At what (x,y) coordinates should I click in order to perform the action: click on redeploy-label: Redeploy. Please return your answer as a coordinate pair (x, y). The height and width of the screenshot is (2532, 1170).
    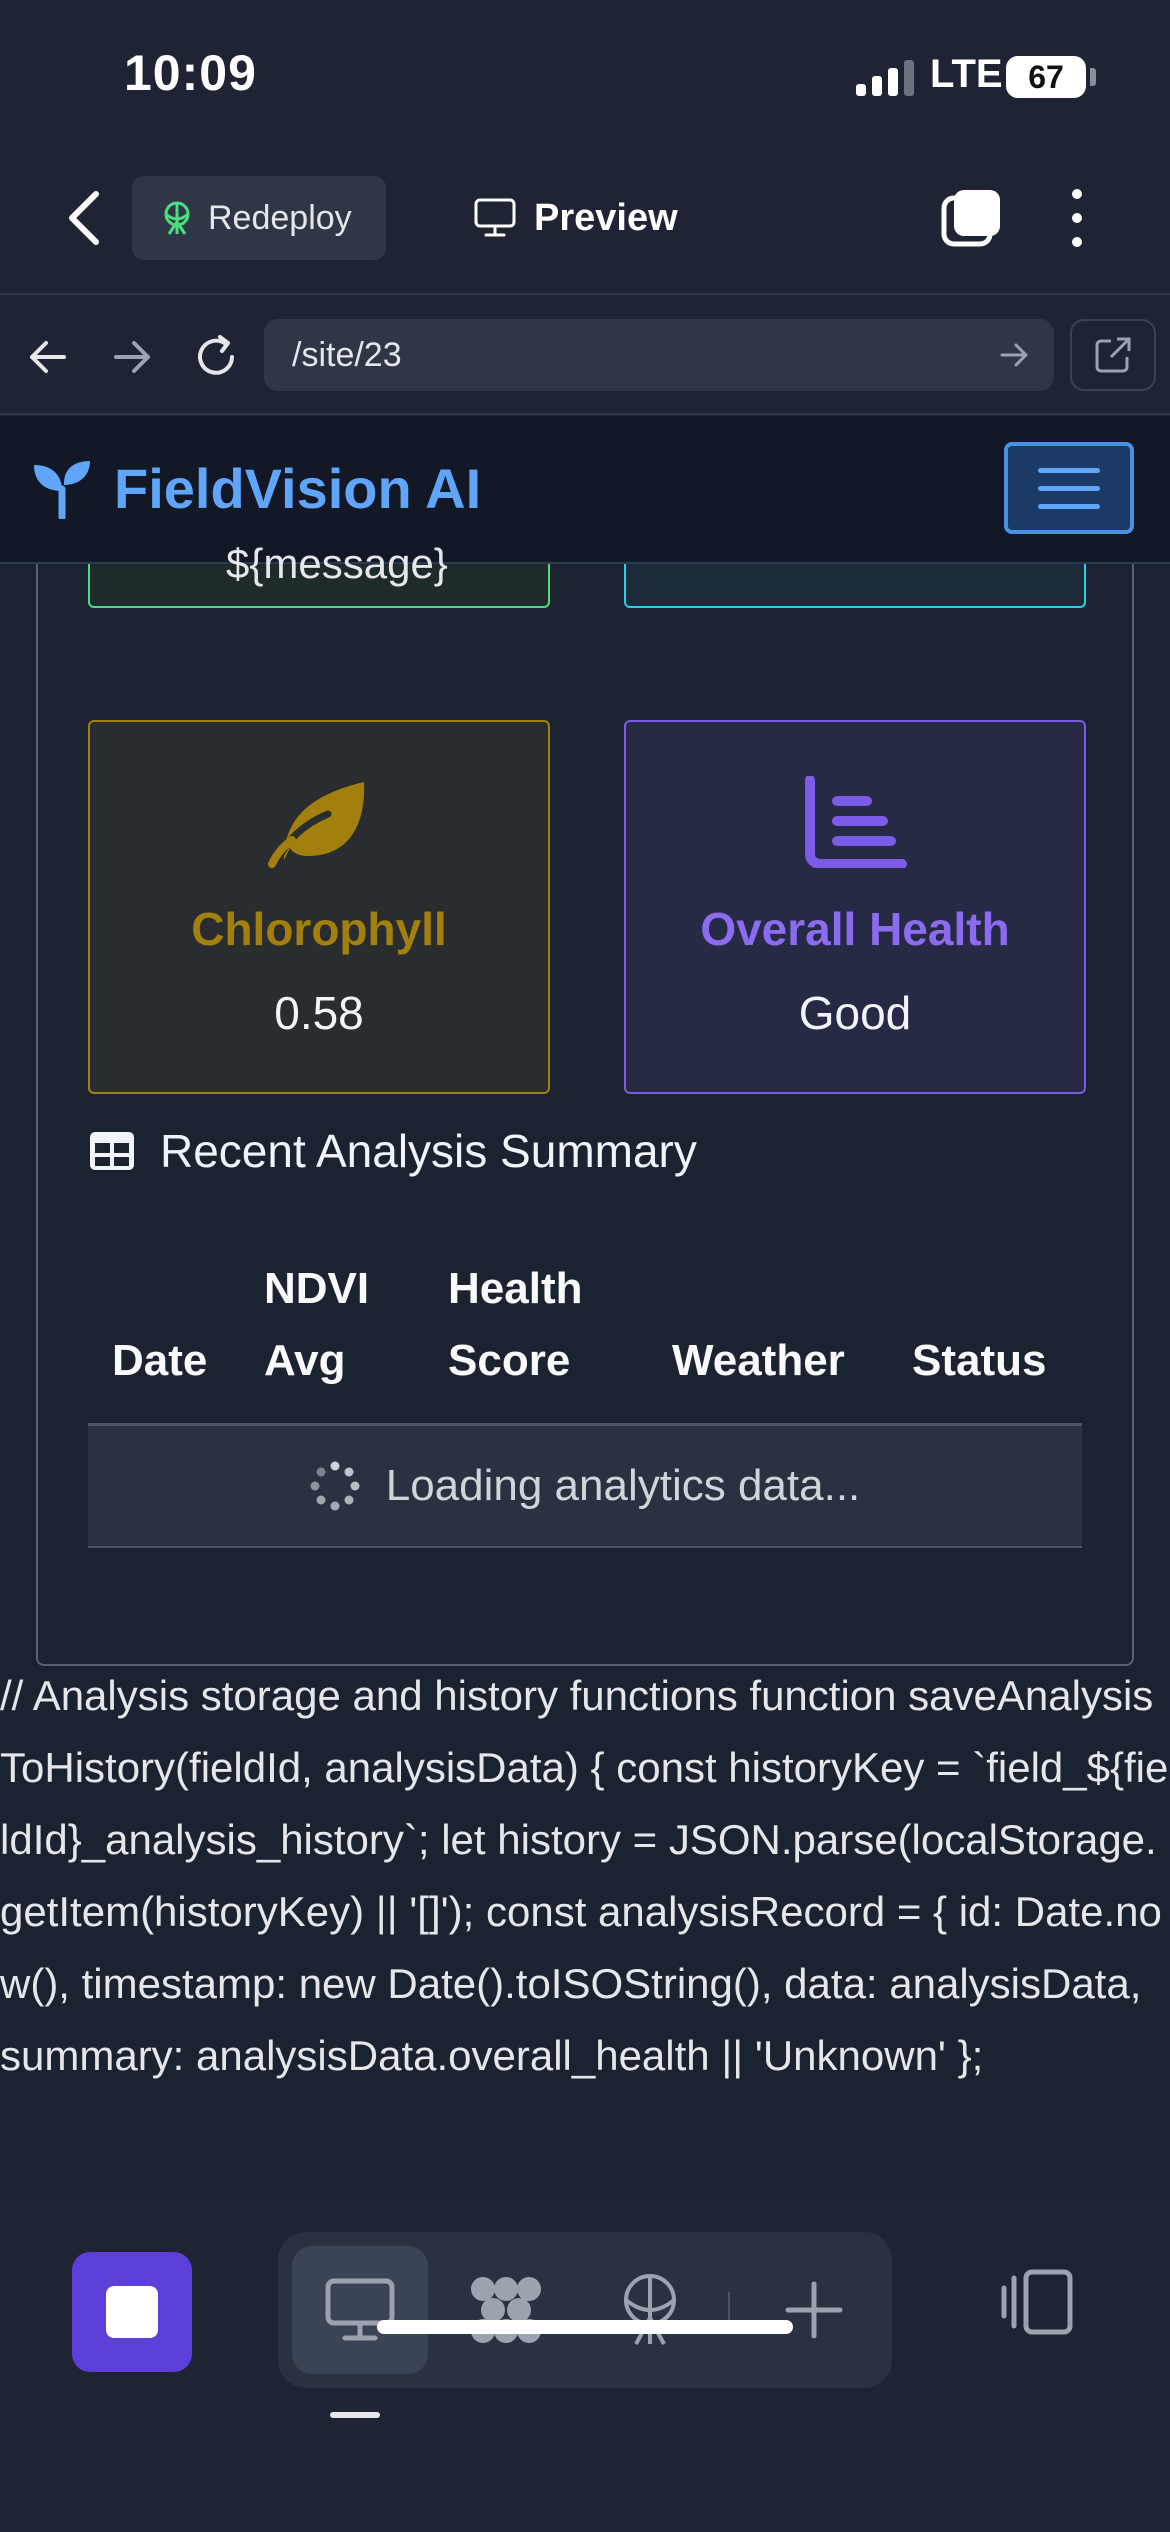
    Looking at the image, I should click on (280, 217).